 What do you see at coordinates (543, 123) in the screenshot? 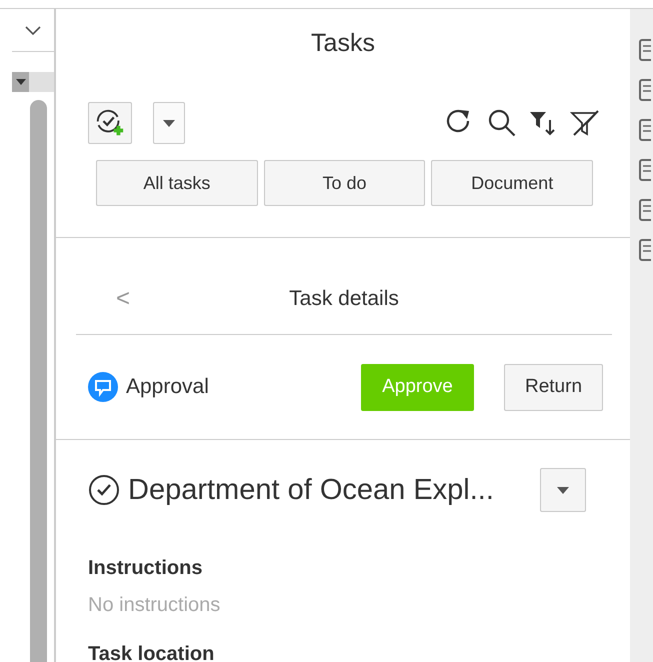
I see `filter-sort-icon` at bounding box center [543, 123].